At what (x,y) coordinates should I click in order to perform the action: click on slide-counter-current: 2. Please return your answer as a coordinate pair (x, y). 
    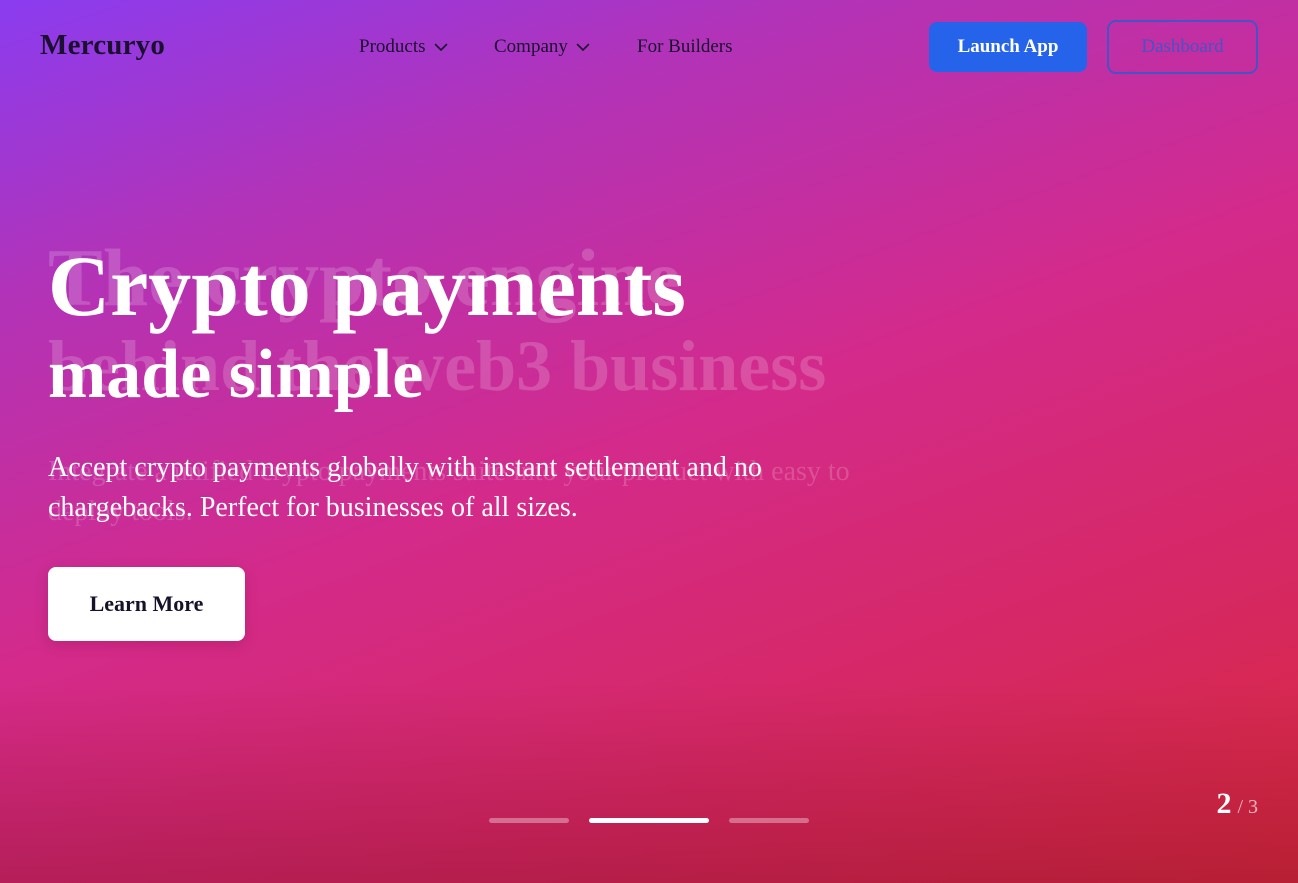
    Looking at the image, I should click on (1224, 803).